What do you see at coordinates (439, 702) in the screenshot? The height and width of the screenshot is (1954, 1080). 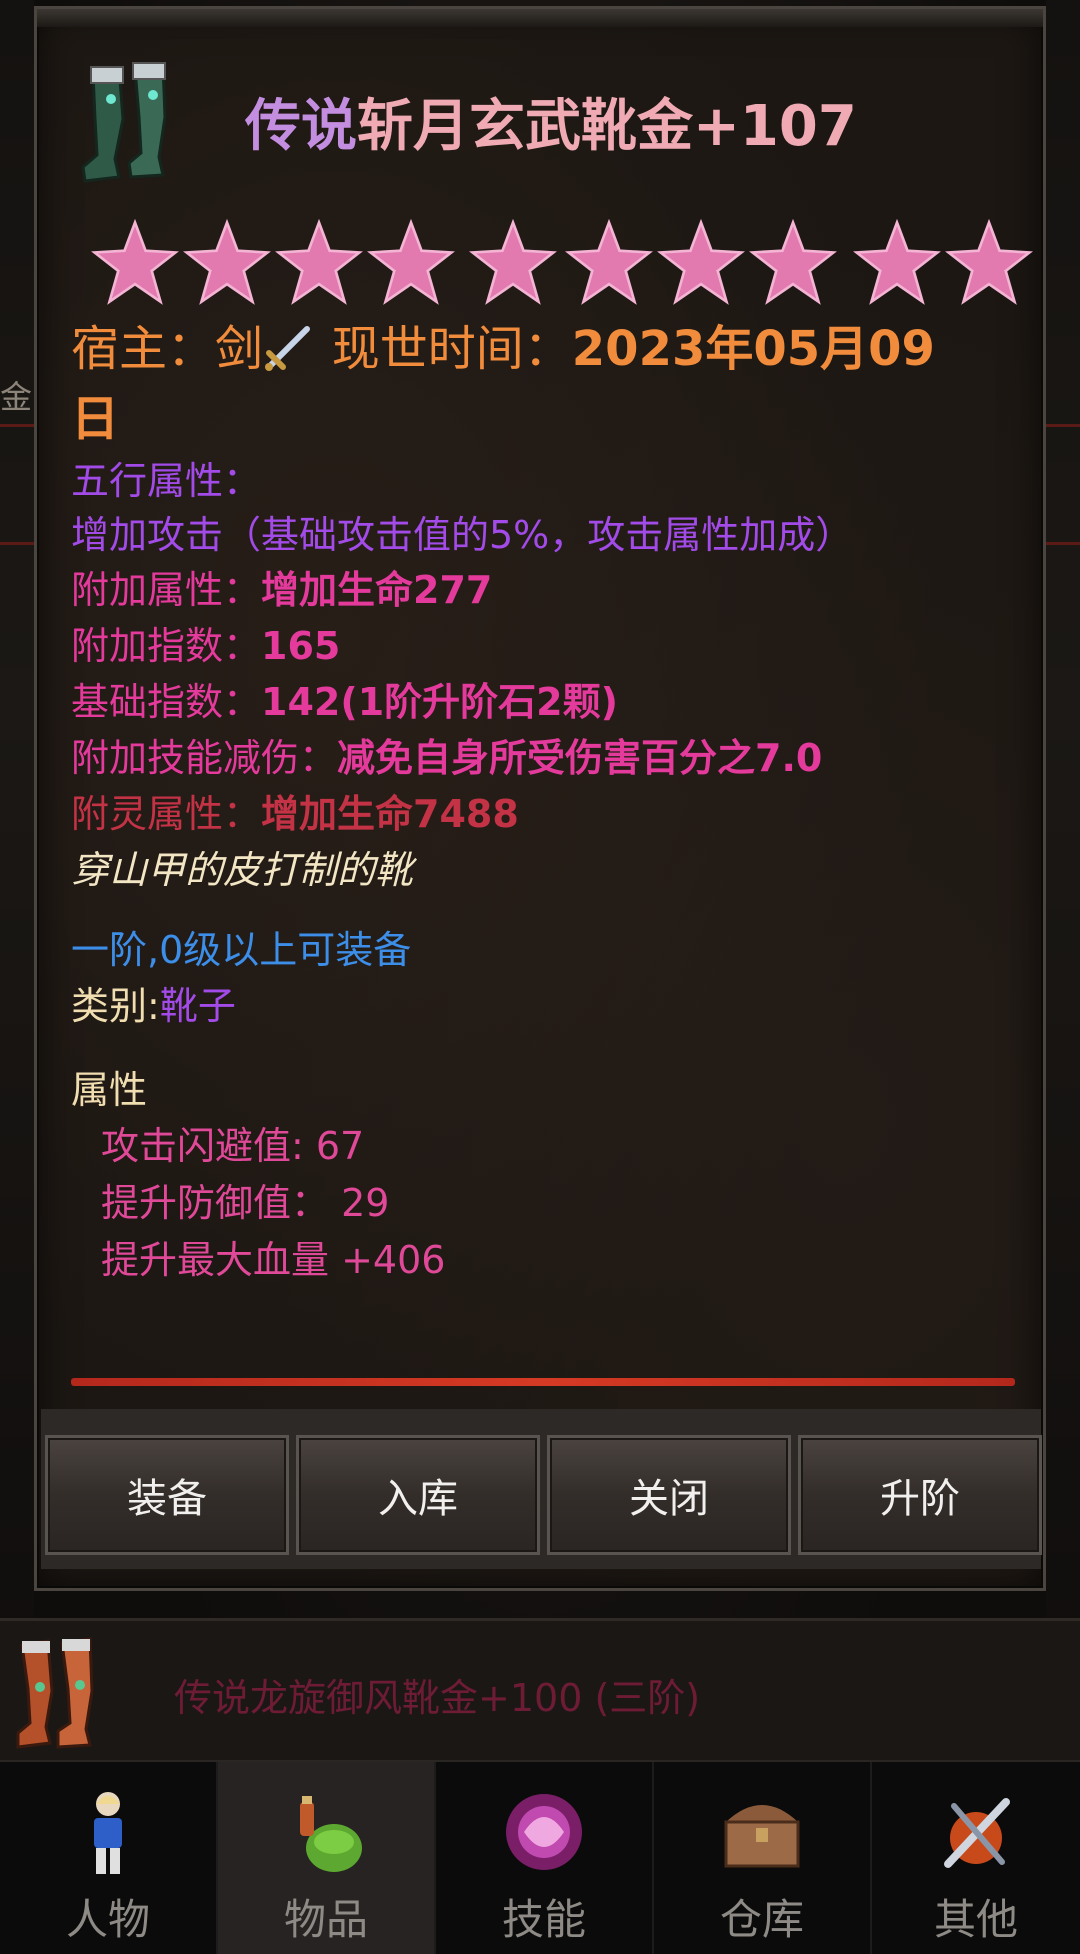 I see `base-index-value: 142(1阶升阶石2颗)` at bounding box center [439, 702].